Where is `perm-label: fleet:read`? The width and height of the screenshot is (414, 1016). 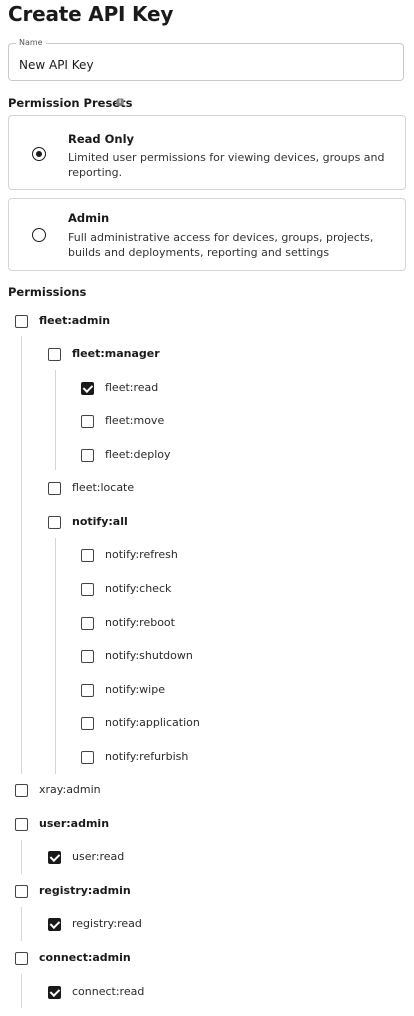
perm-label: fleet:read is located at coordinates (132, 387).